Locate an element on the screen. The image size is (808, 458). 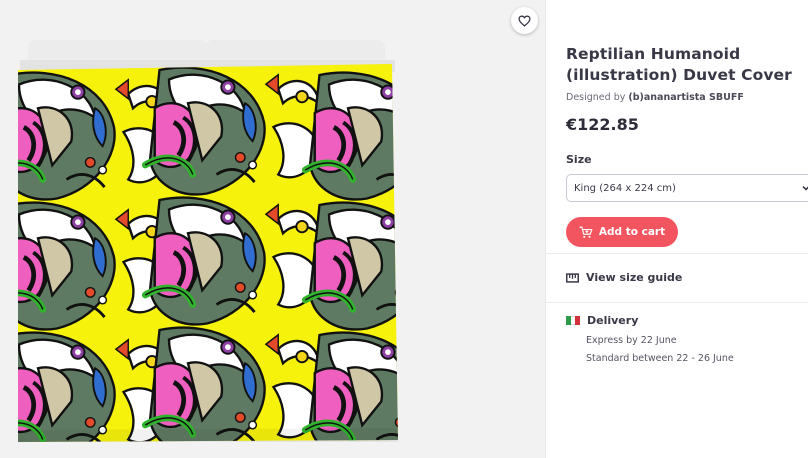
column-divider is located at coordinates (545, 229).